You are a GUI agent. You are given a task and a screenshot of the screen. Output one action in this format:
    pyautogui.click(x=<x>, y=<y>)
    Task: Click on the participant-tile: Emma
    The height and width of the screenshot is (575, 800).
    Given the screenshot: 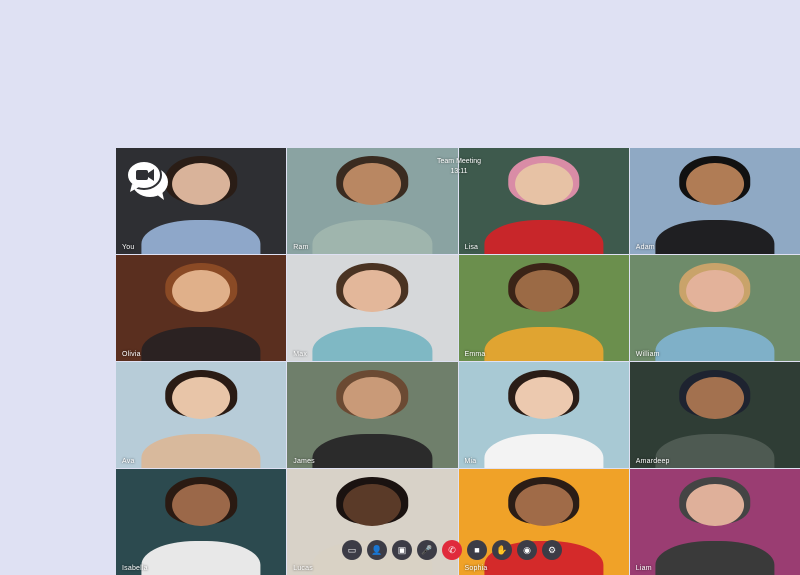 What is the action you would take?
    pyautogui.click(x=543, y=308)
    